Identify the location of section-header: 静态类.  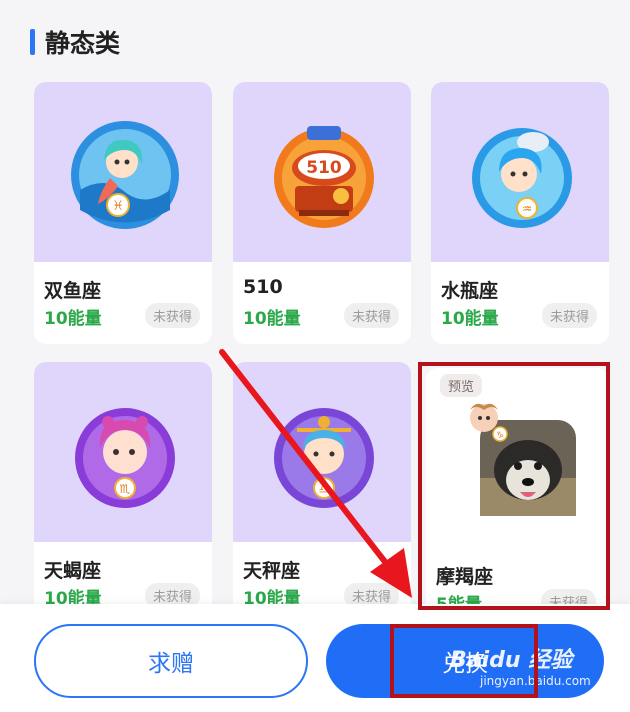
(75, 42).